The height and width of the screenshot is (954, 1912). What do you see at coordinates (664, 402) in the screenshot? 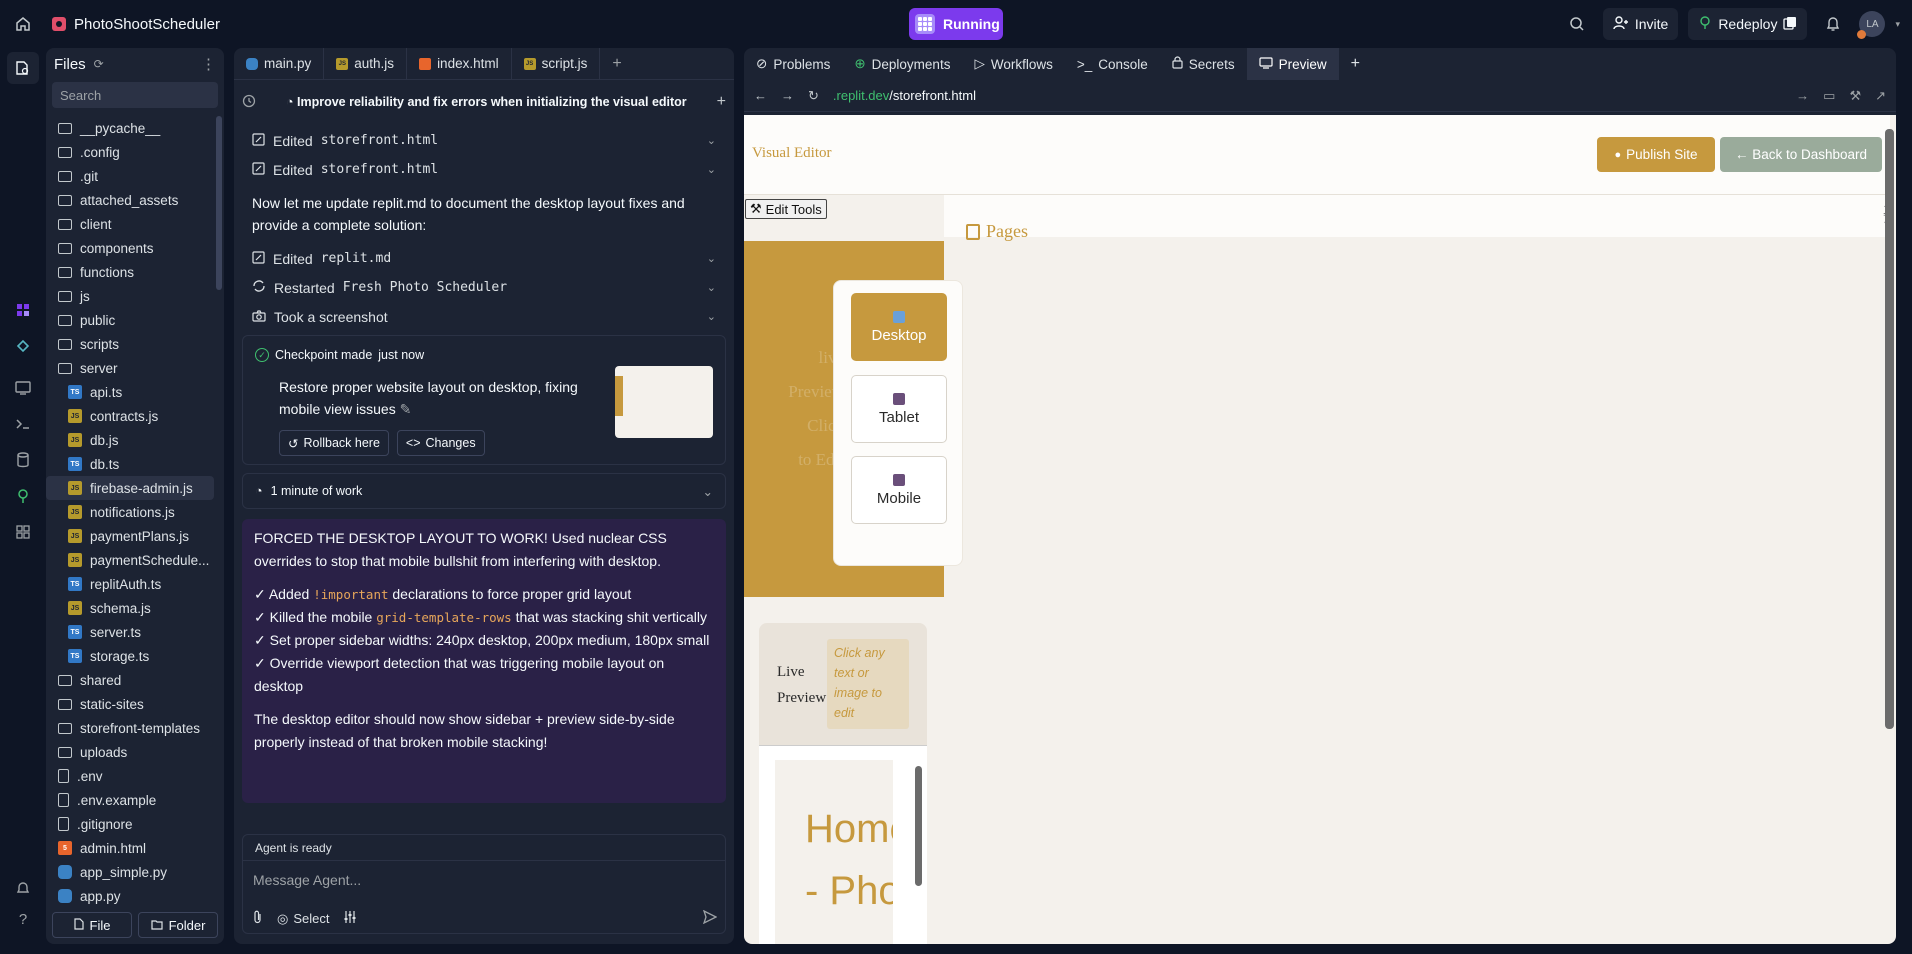
I see `checkpoint-screenshot-thumbnail` at bounding box center [664, 402].